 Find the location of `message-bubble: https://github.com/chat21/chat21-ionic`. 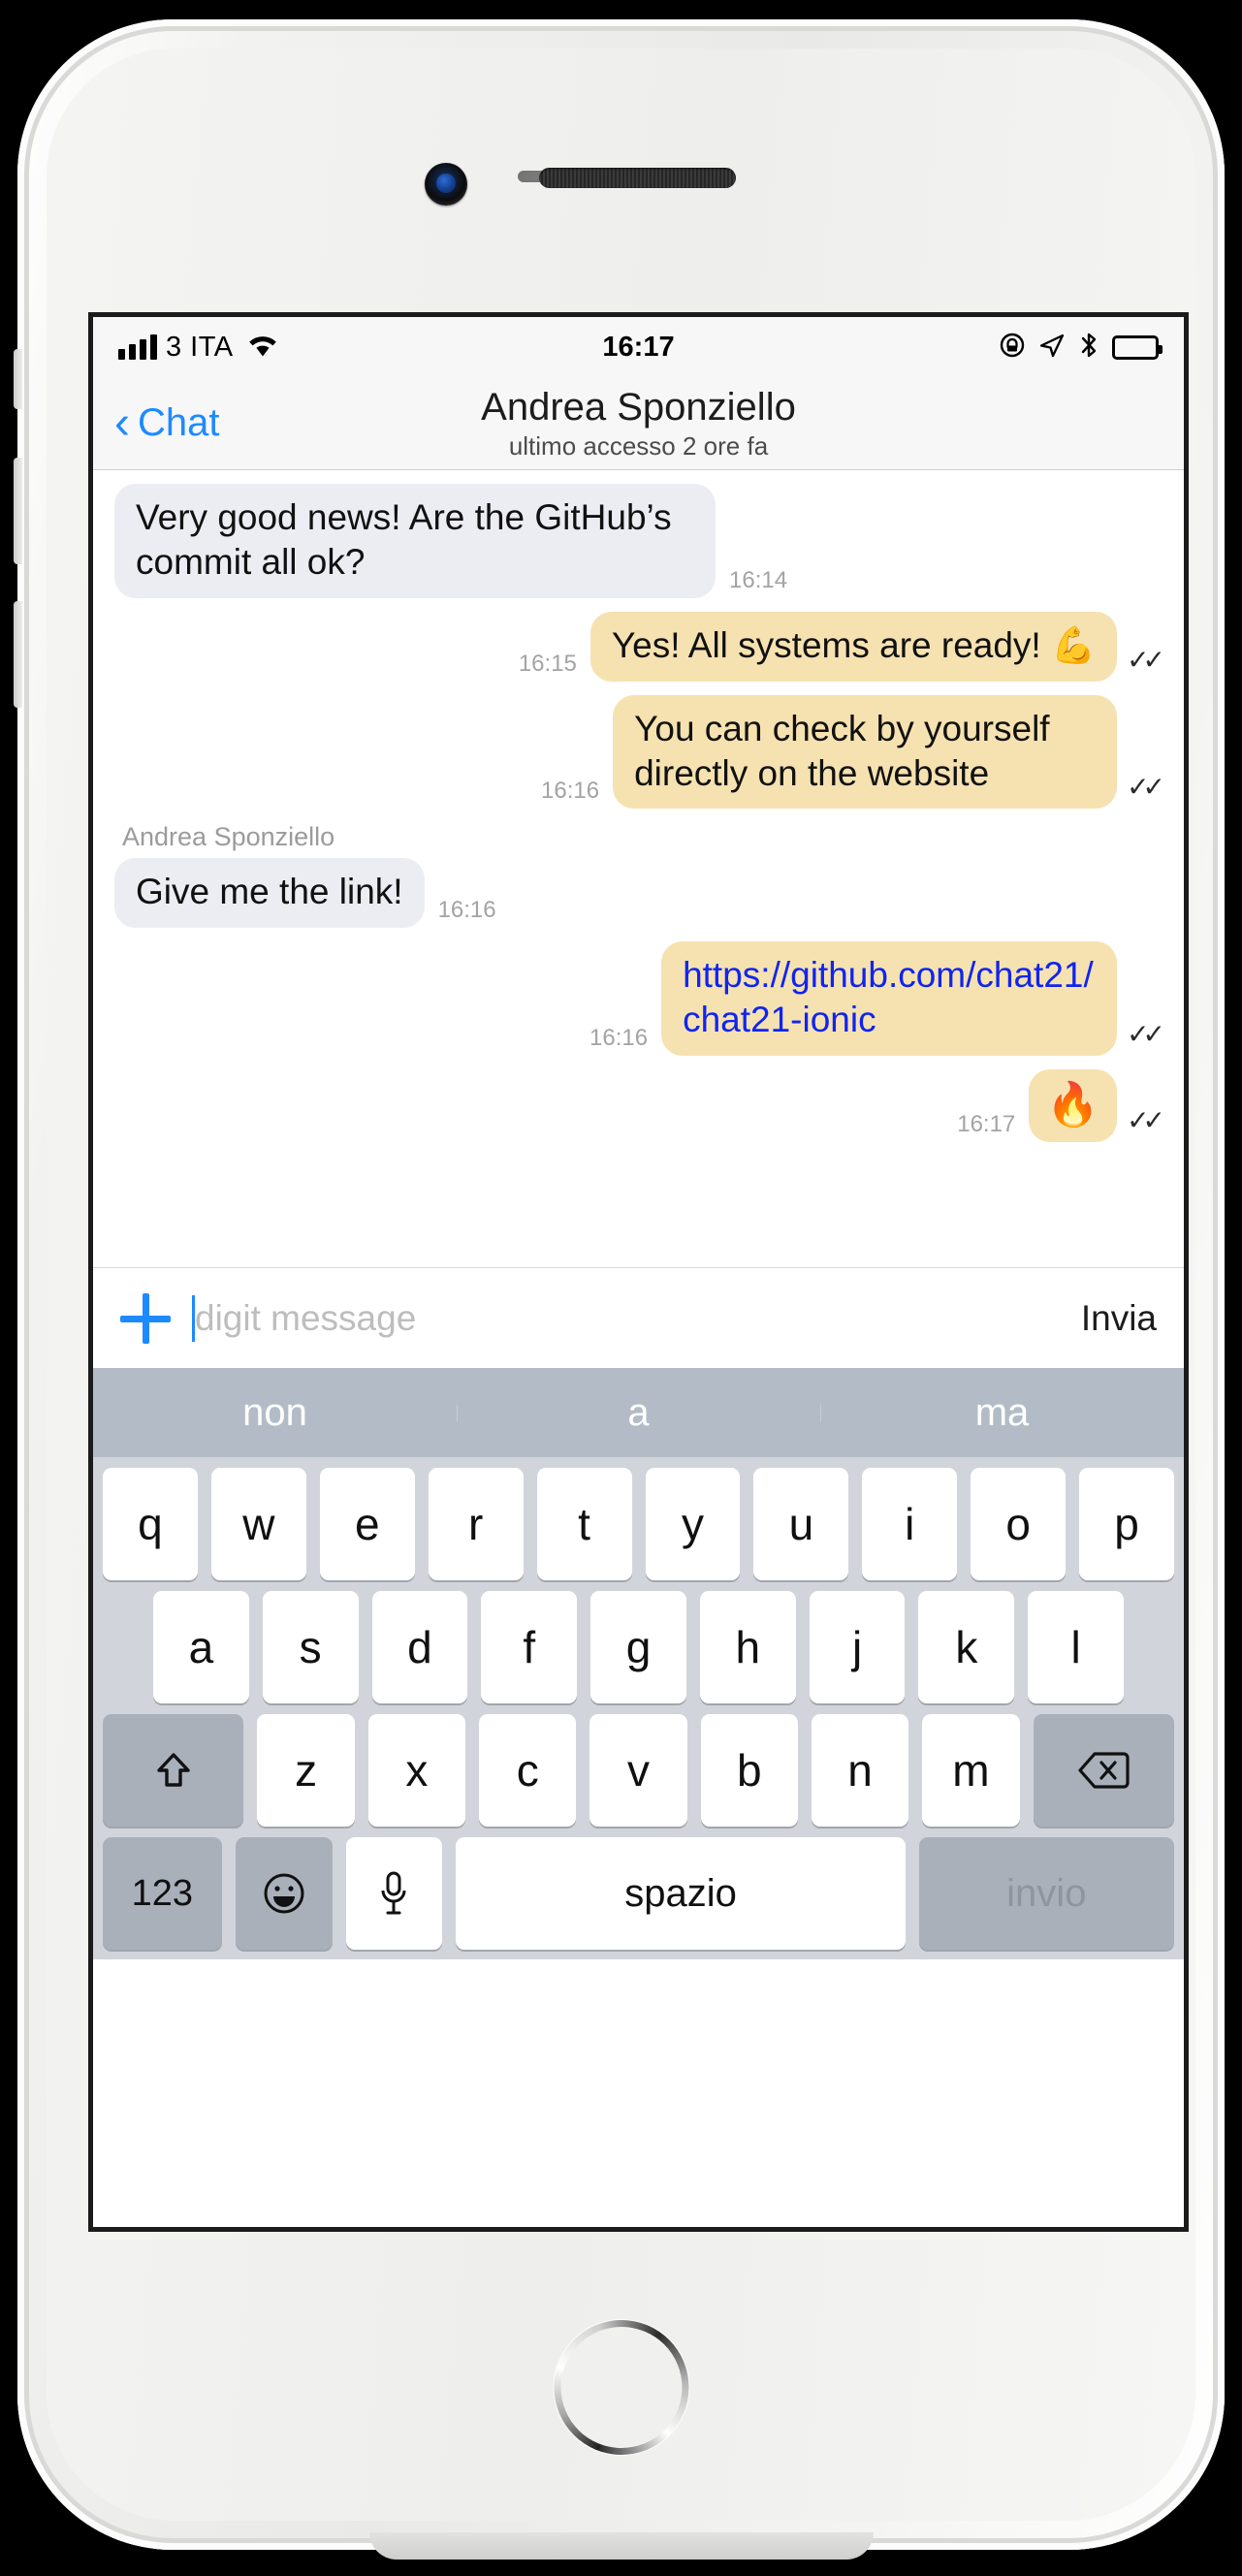

message-bubble: https://github.com/chat21/chat21-ionic is located at coordinates (889, 998).